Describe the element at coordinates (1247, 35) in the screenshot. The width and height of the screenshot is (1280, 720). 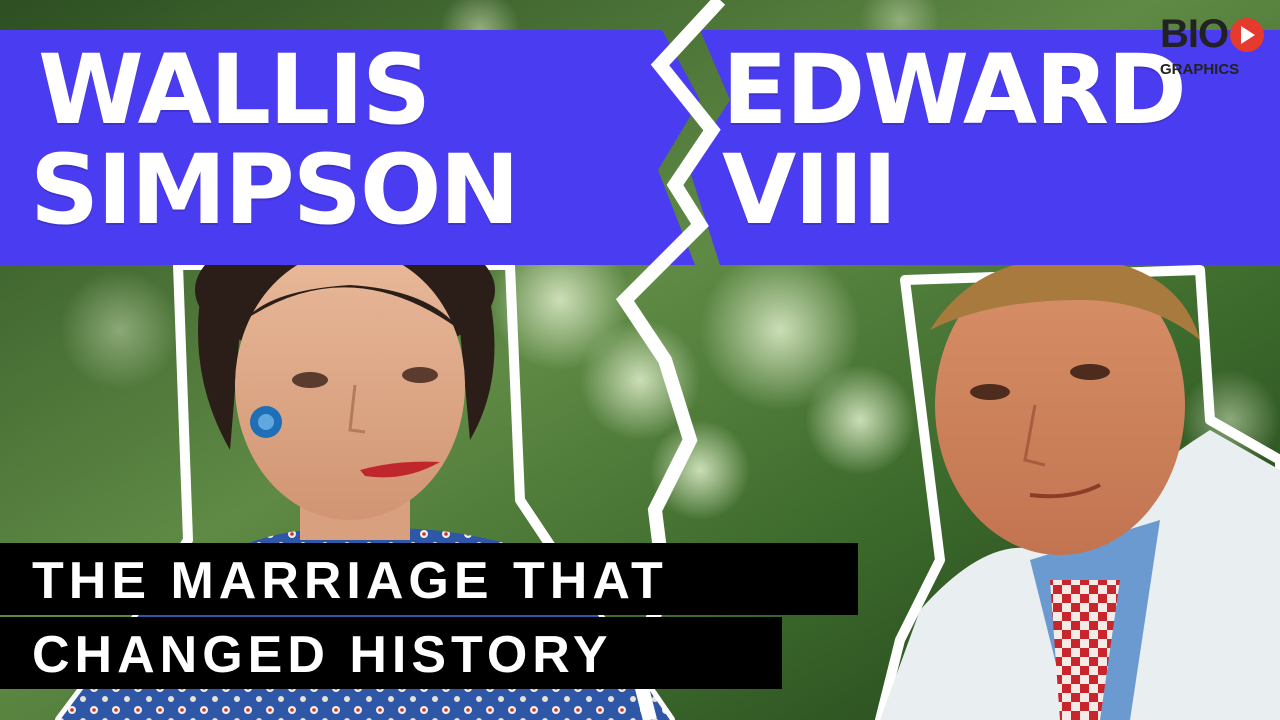
I see `play-icon` at that location.